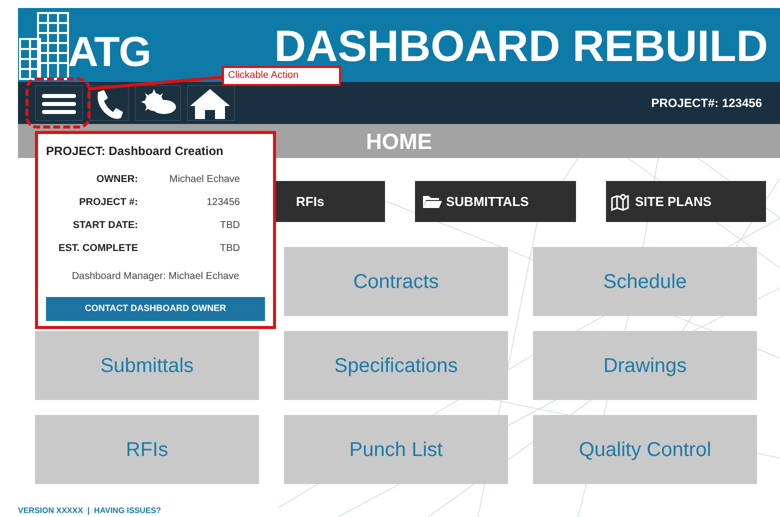 This screenshot has height=517, width=780. What do you see at coordinates (396, 365) in the screenshot?
I see `dashboard-tile: Specifications` at bounding box center [396, 365].